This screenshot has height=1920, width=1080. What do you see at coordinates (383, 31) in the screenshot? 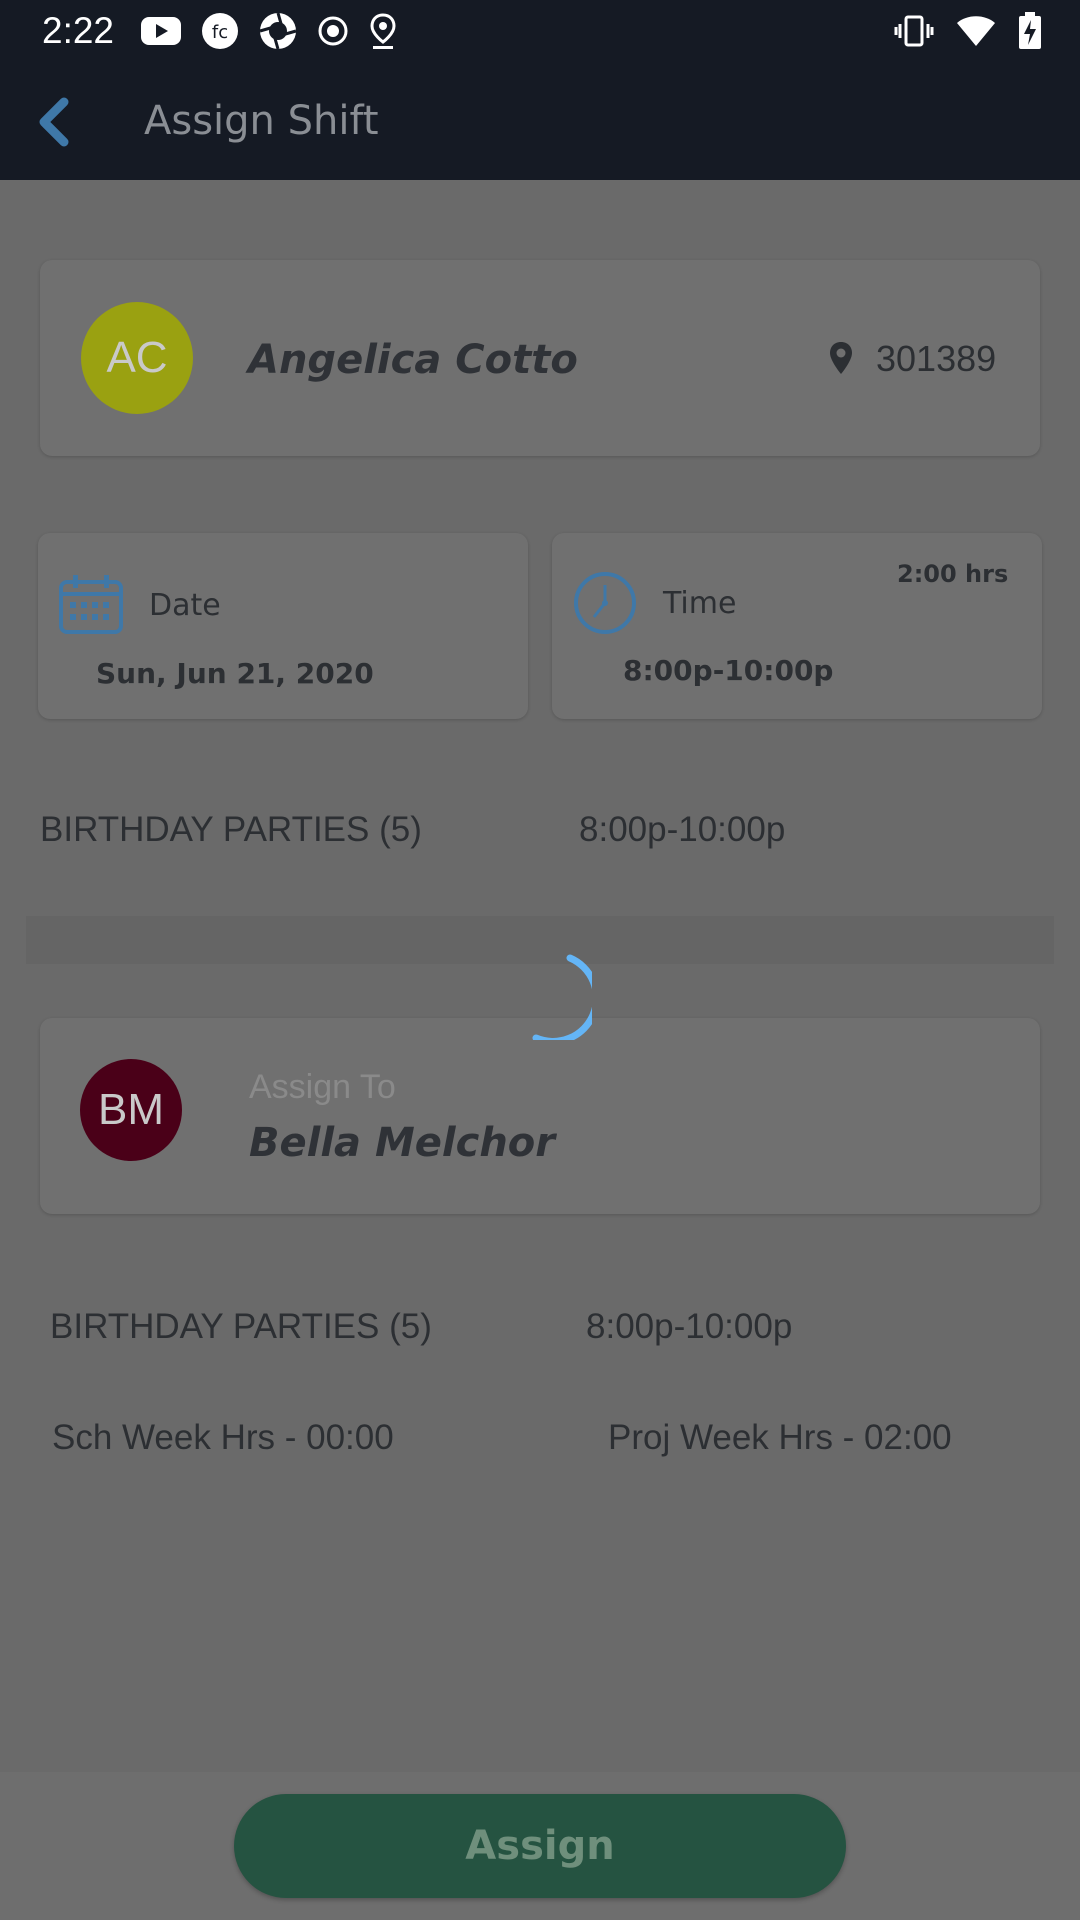
I see `location-pin-icon` at bounding box center [383, 31].